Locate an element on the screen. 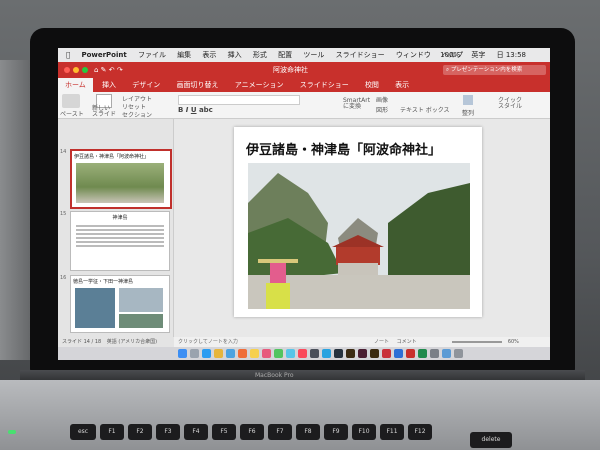  trash-icon is located at coordinates (458, 353).